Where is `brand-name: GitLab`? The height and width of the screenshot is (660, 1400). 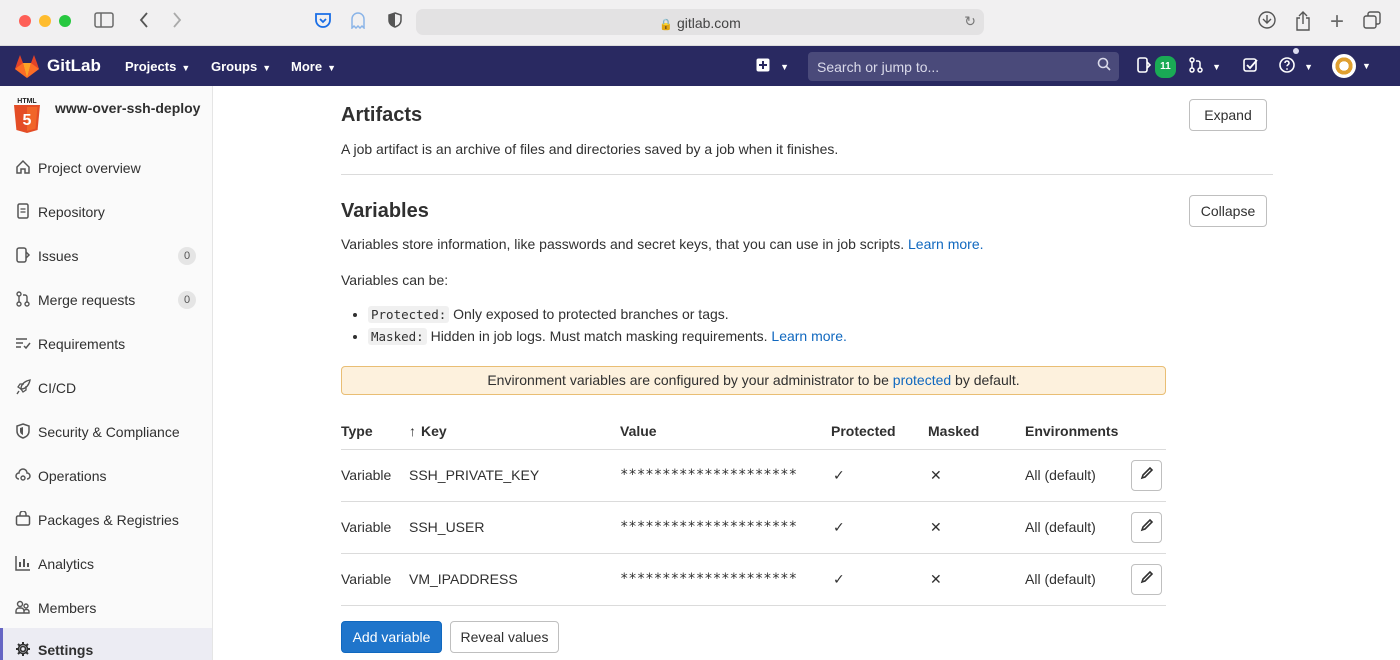 brand-name: GitLab is located at coordinates (74, 66).